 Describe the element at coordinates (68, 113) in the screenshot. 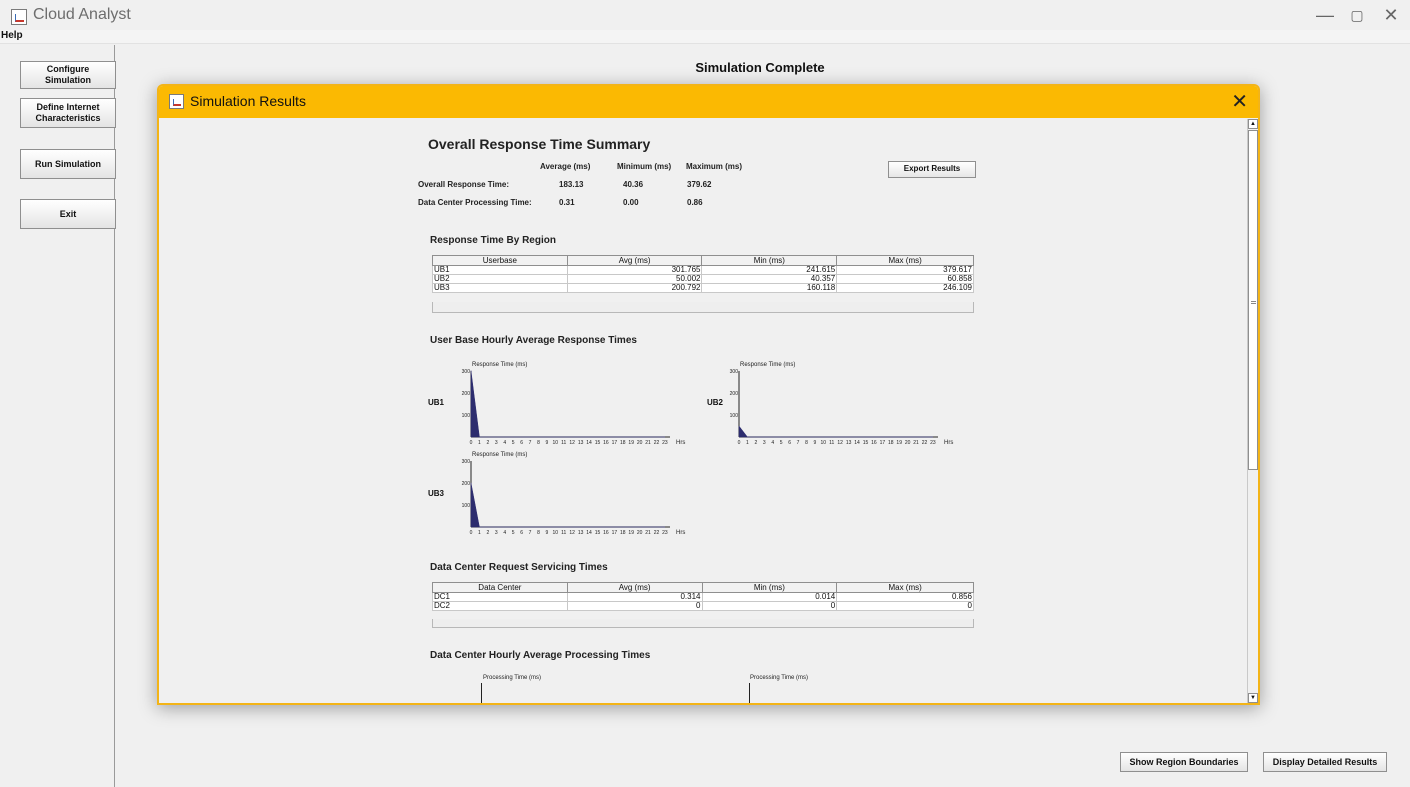

I see `define-internet-characteristics-button: Define Internet Characteristics` at that location.